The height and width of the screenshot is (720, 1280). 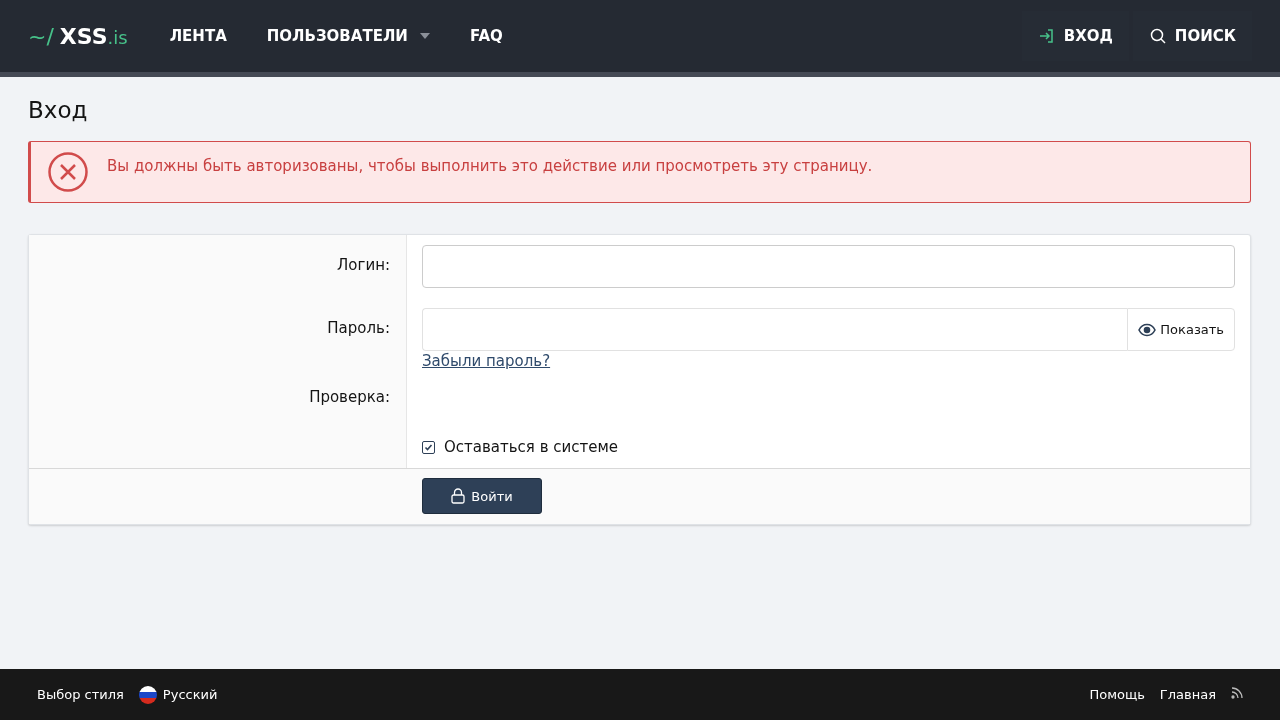 I want to click on rss-icon, so click(x=1237, y=693).